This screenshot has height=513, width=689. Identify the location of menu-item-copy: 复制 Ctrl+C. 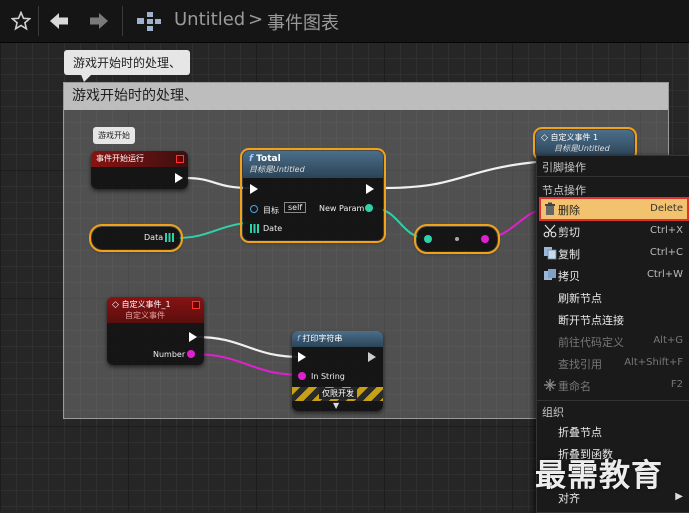
(614, 253).